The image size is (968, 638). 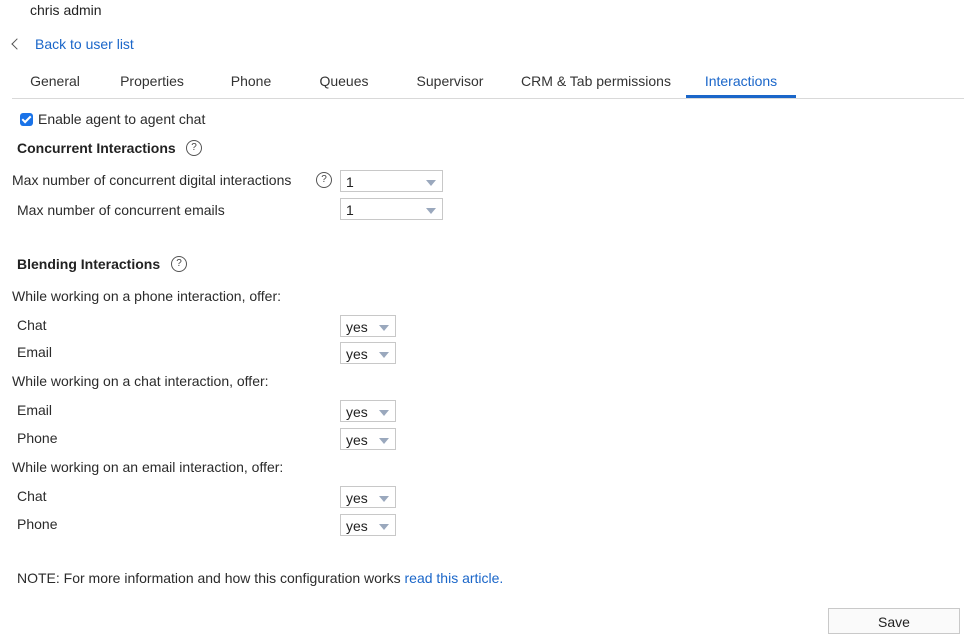 What do you see at coordinates (357, 498) in the screenshot?
I see `email-chat-value: yes` at bounding box center [357, 498].